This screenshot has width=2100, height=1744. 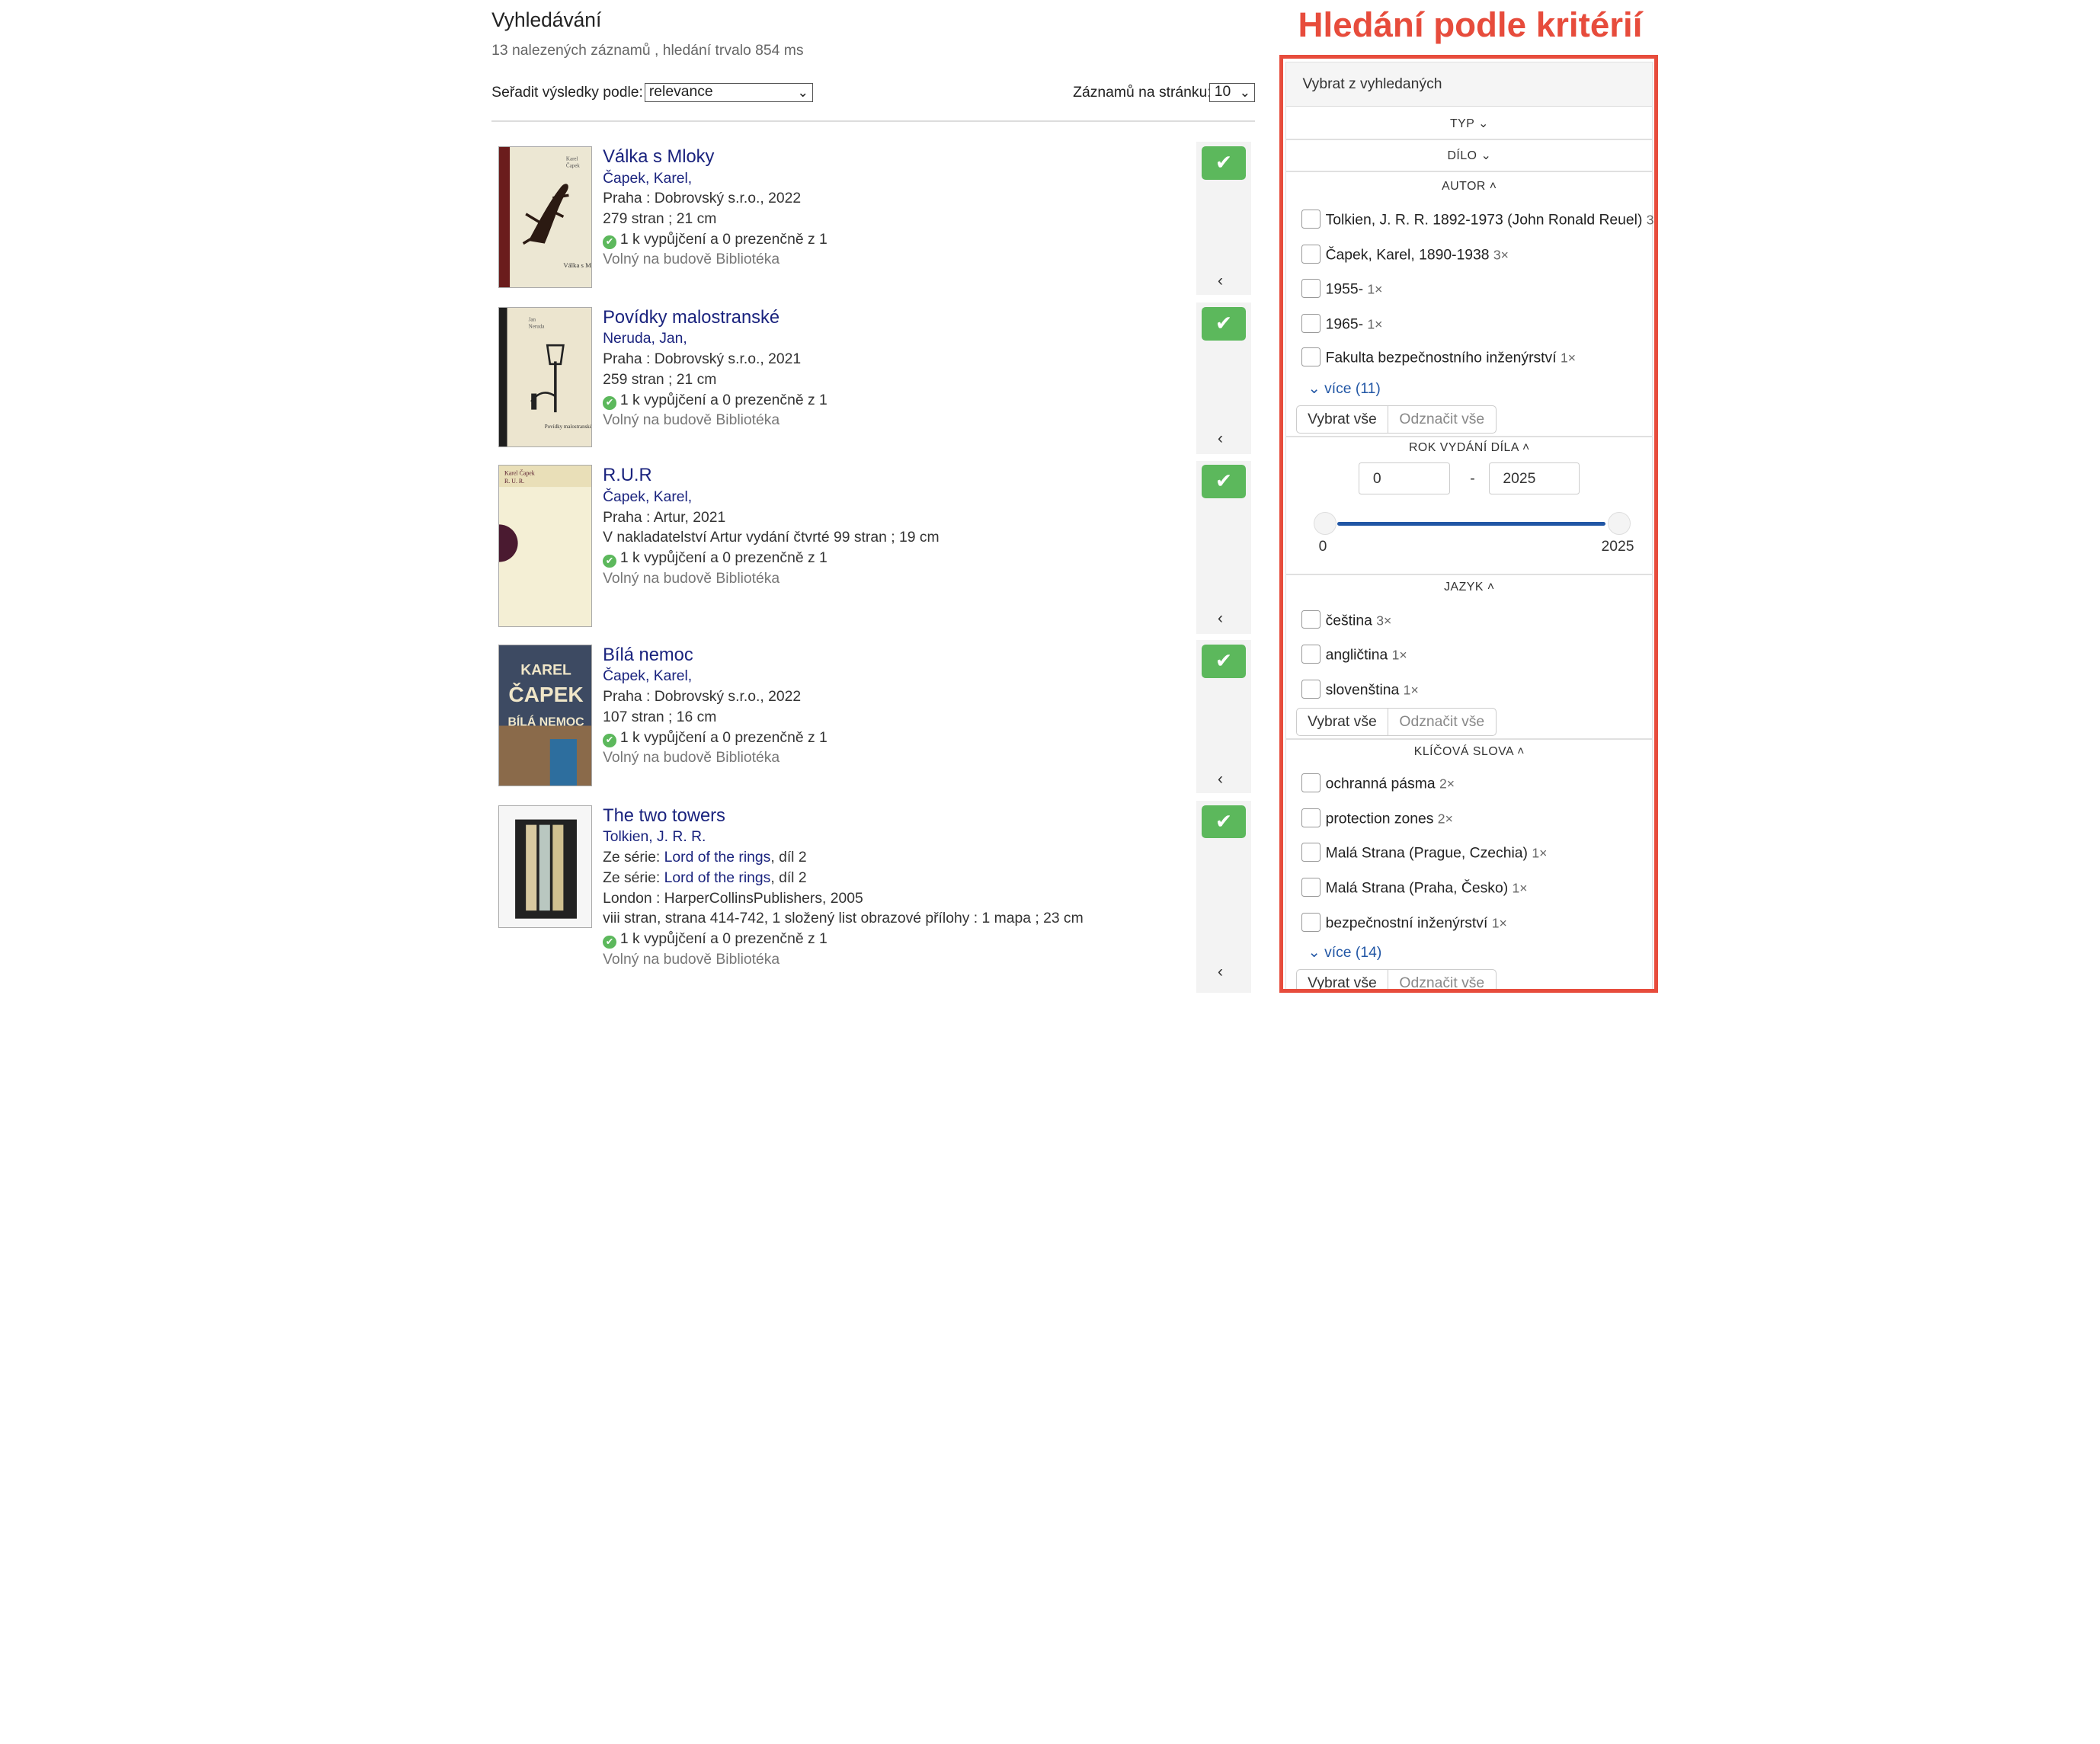 I want to click on facet-checkbox: bezpečnostní inženýrství 1×, so click(x=1404, y=922).